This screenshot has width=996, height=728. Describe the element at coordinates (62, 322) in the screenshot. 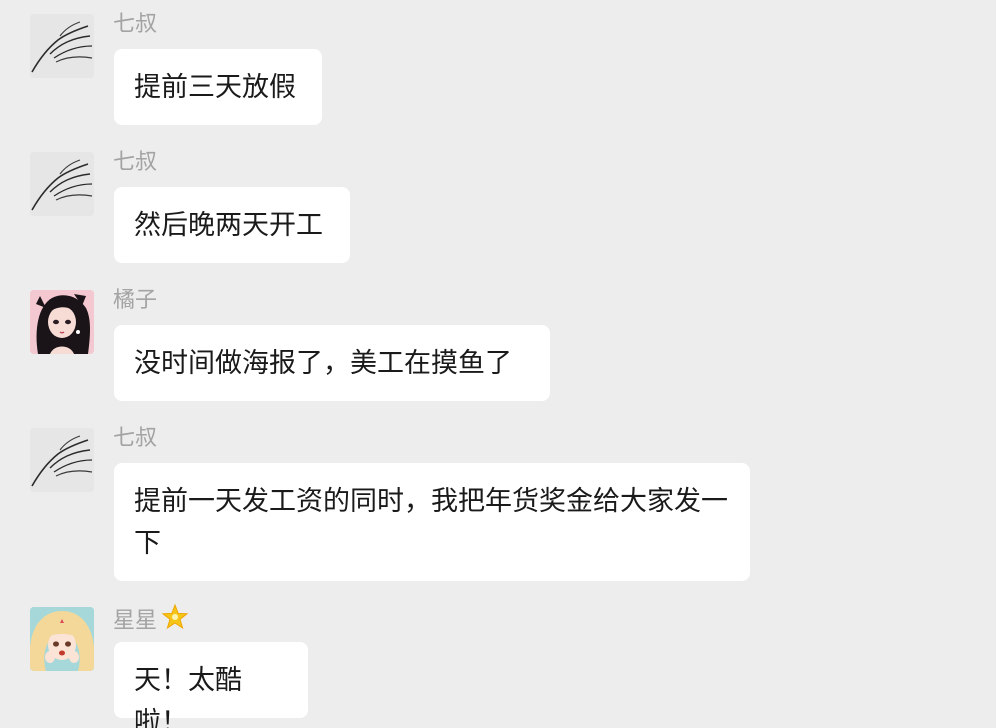

I see `avatar-anime-girl-black-hair` at that location.